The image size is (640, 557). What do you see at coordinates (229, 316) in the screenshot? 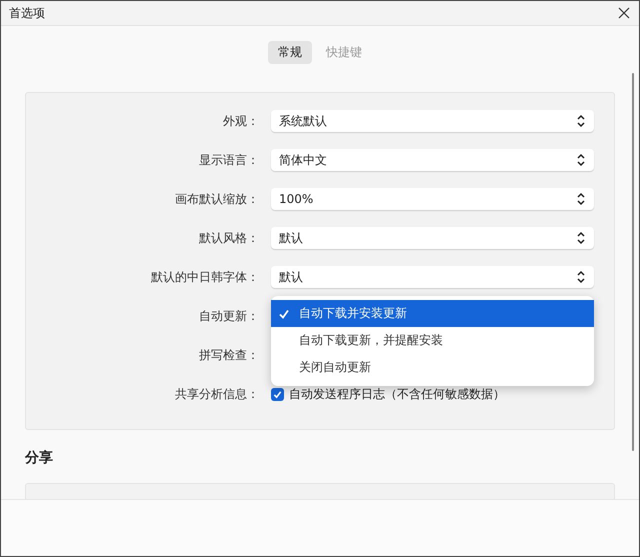
I see `setting-label: 自动更新：` at bounding box center [229, 316].